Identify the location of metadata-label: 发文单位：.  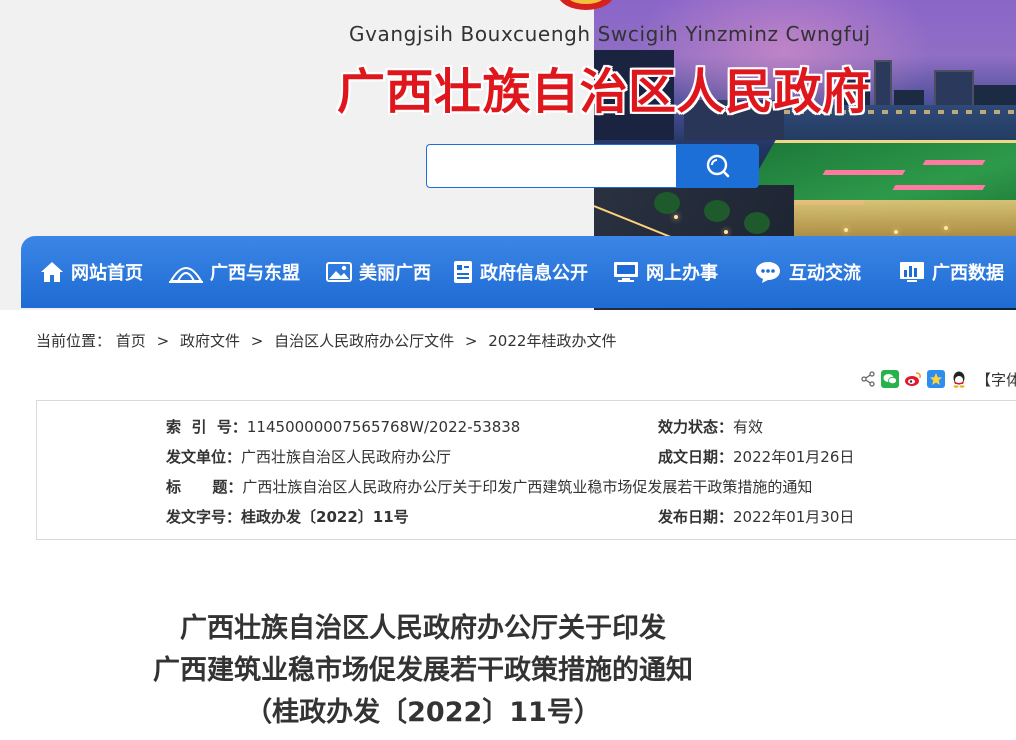
(204, 457).